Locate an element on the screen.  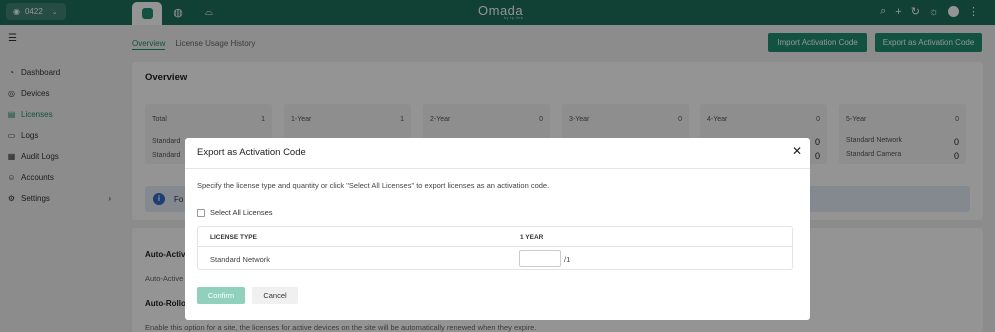
select-all-checkbox is located at coordinates (201, 212).